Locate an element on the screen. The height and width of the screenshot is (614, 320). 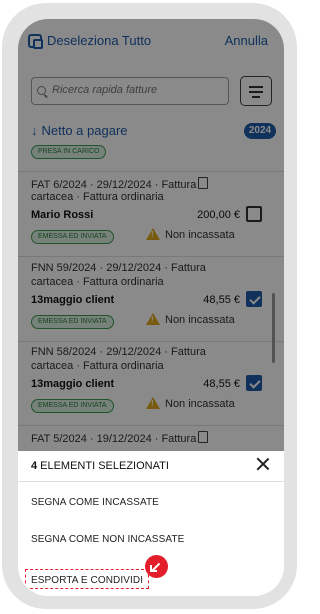
close-icon is located at coordinates (263, 464).